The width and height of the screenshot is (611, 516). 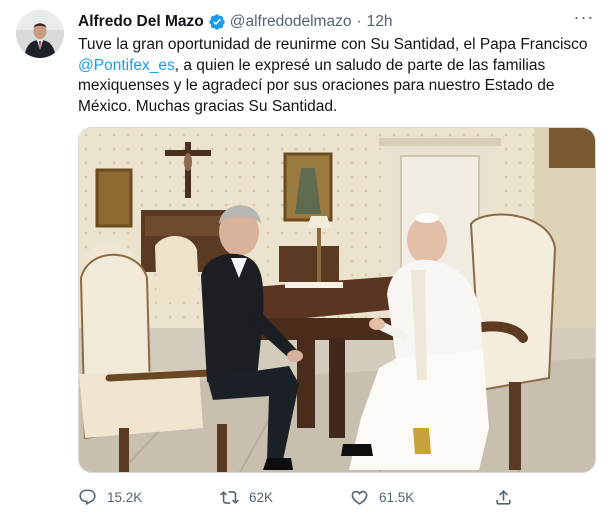 I want to click on like-count: 61.5K, so click(x=397, y=497).